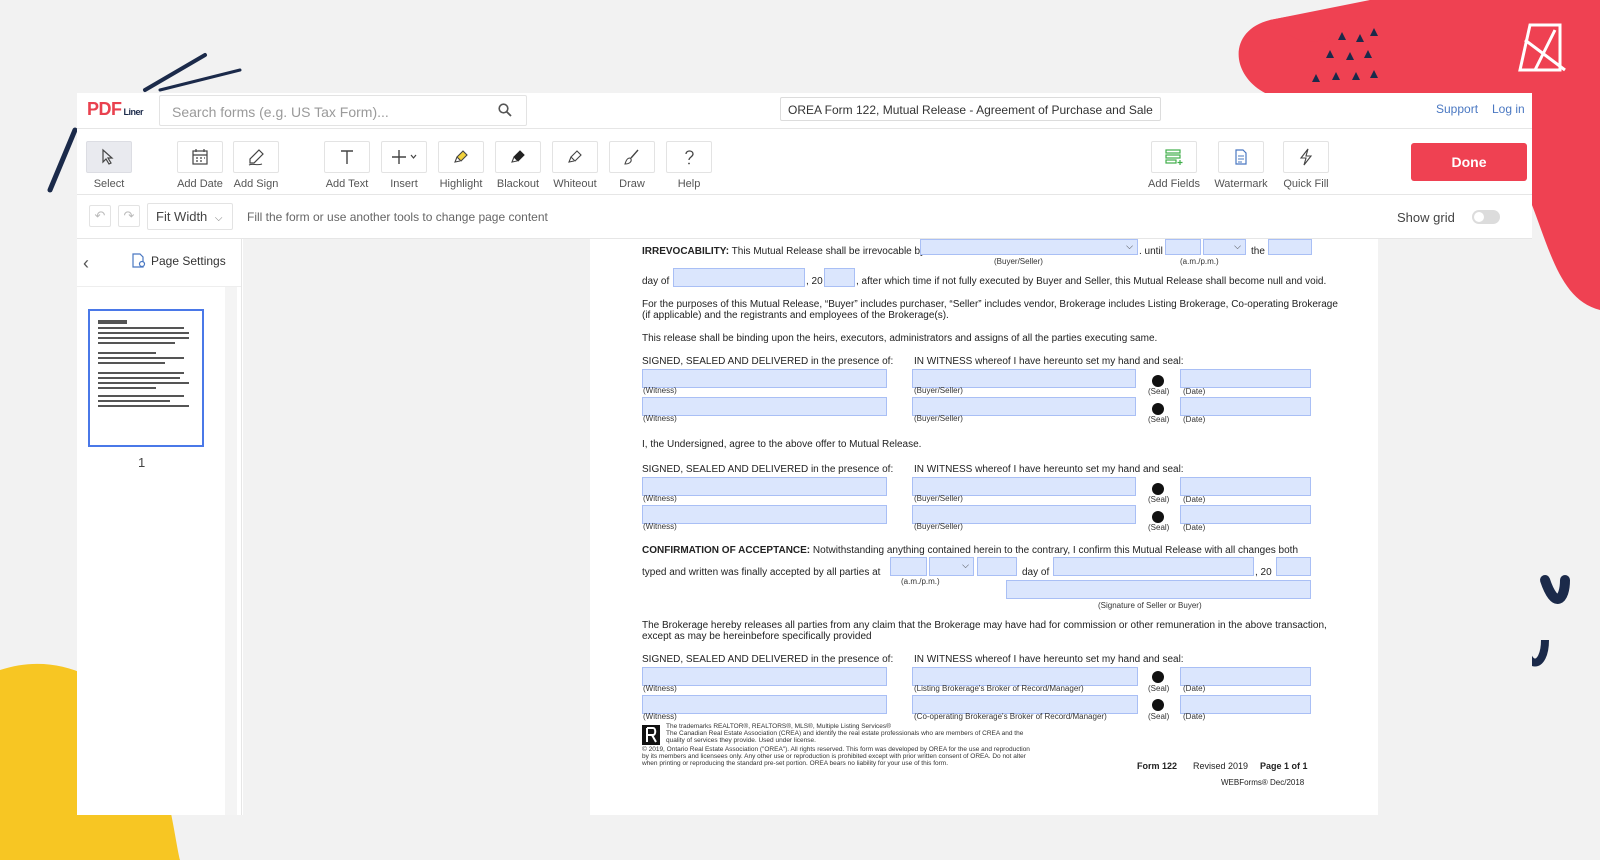 This screenshot has width=1600, height=860. What do you see at coordinates (1245, 486) in the screenshot?
I see `date-field-2a` at bounding box center [1245, 486].